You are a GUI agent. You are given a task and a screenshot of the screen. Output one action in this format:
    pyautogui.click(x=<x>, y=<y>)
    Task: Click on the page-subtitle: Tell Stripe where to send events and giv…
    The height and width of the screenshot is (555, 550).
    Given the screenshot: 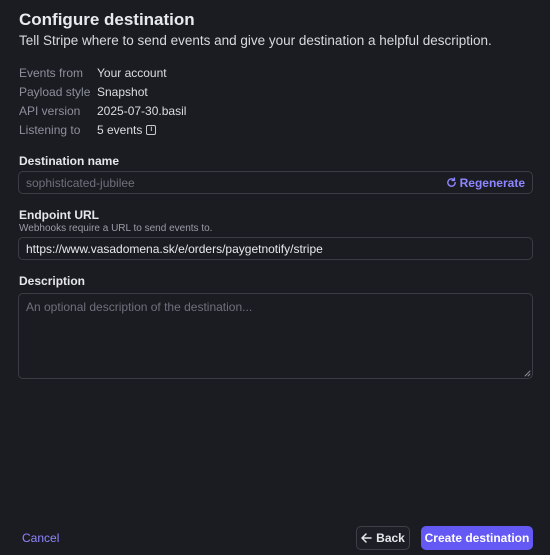 What is the action you would take?
    pyautogui.click(x=255, y=40)
    